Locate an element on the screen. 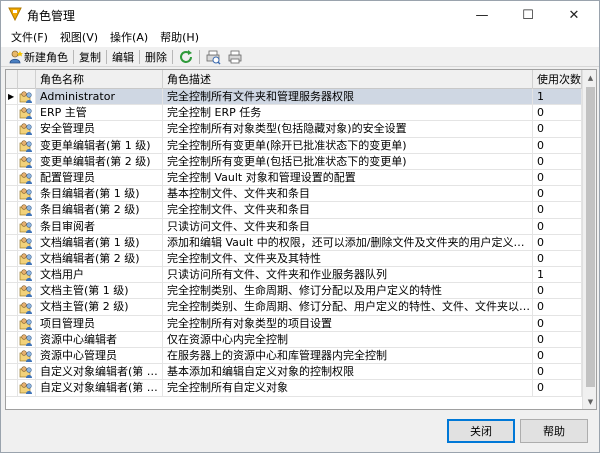 The width and height of the screenshot is (600, 453). role-name-cell: 条目编辑者(第 2 级) is located at coordinates (99, 210).